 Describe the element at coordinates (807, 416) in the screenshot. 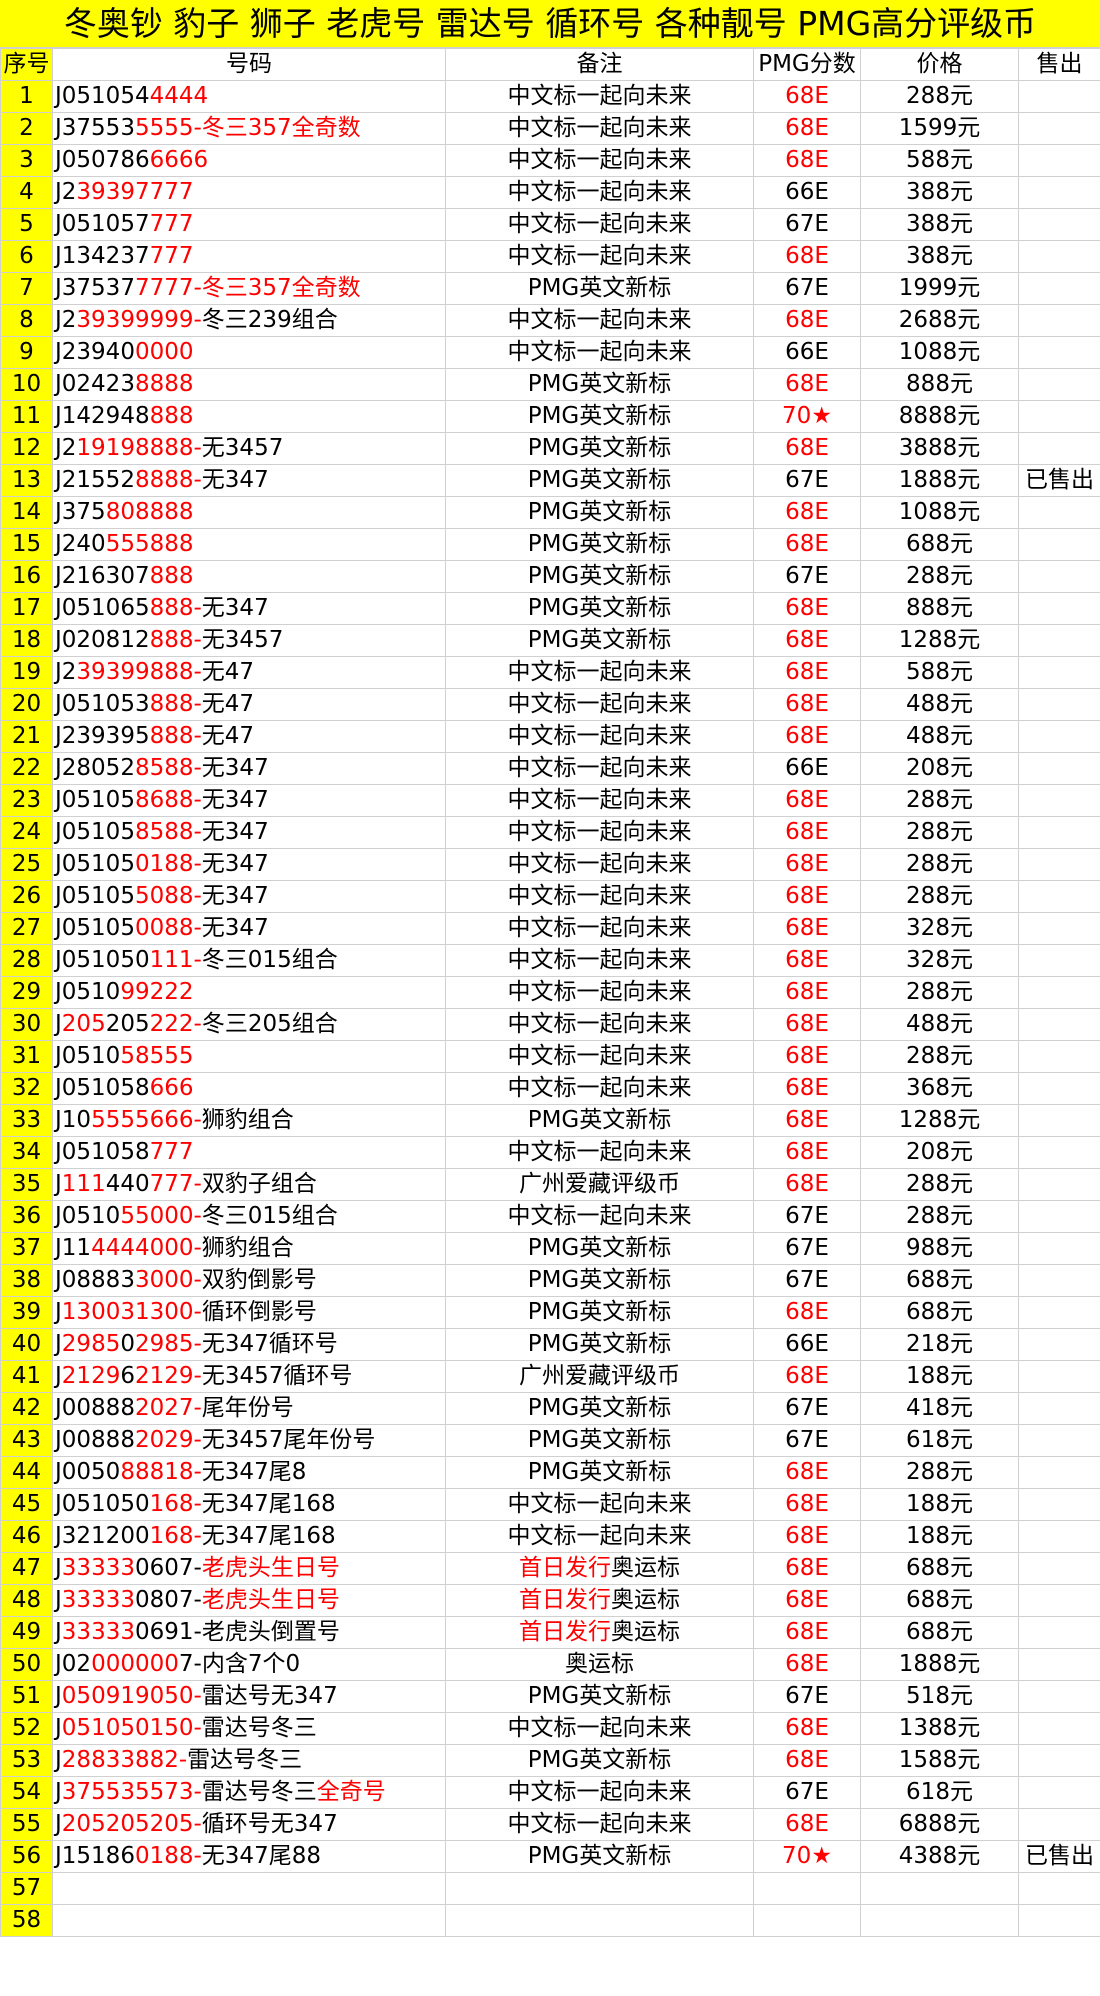

I see `pmg-grade-cell: 70★` at that location.